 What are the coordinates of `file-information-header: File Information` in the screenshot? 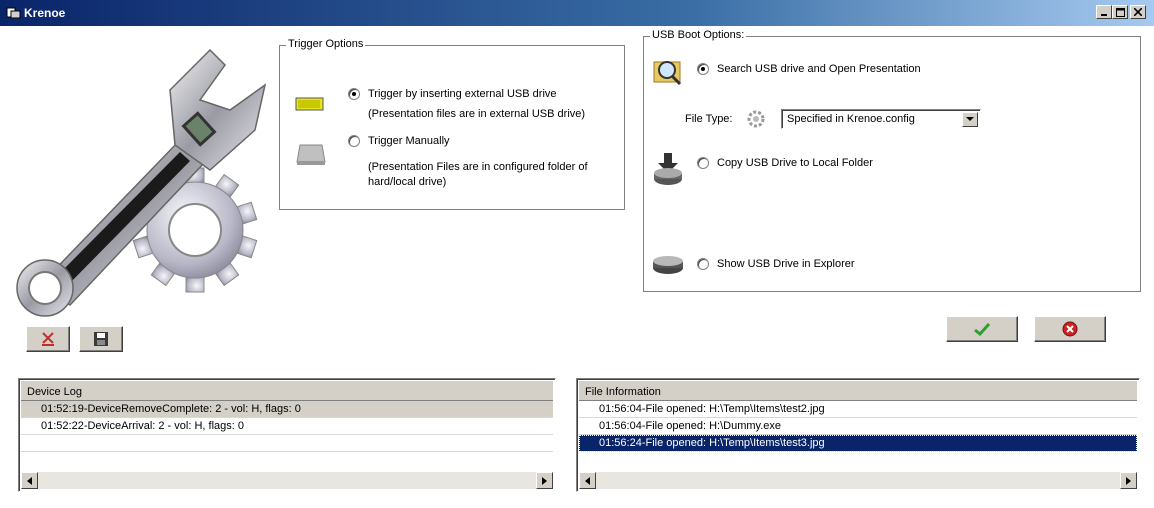 It's located at (858, 391).